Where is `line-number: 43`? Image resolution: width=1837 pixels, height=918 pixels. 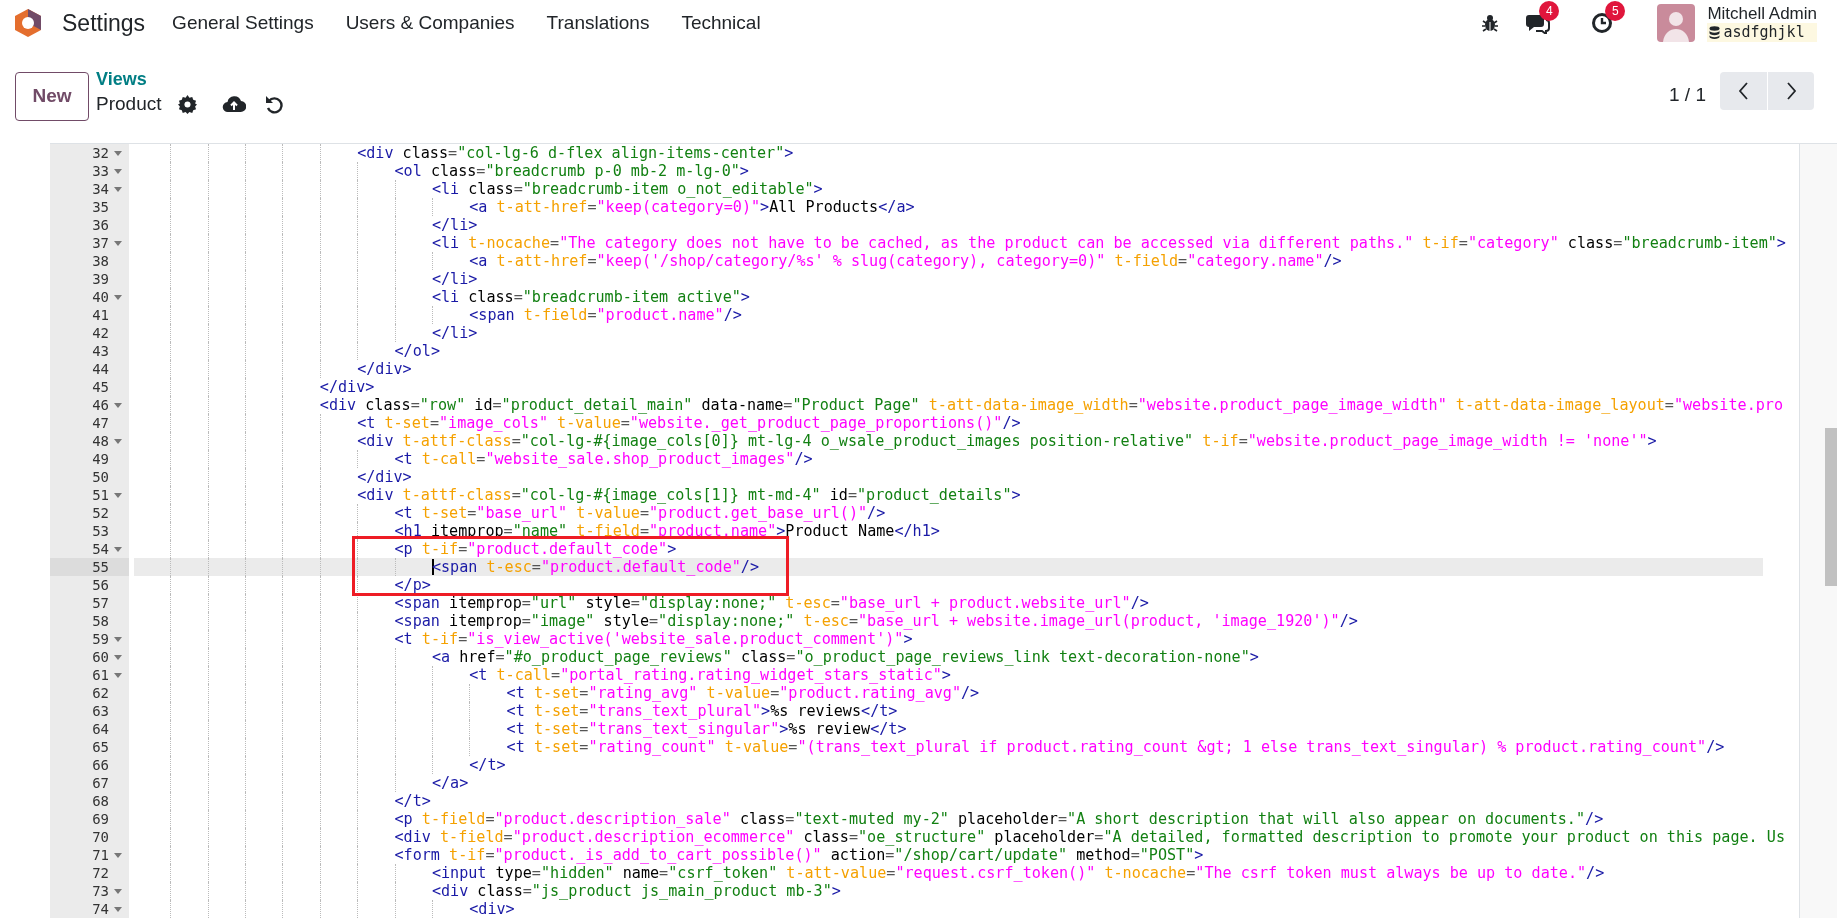 line-number: 43 is located at coordinates (100, 351).